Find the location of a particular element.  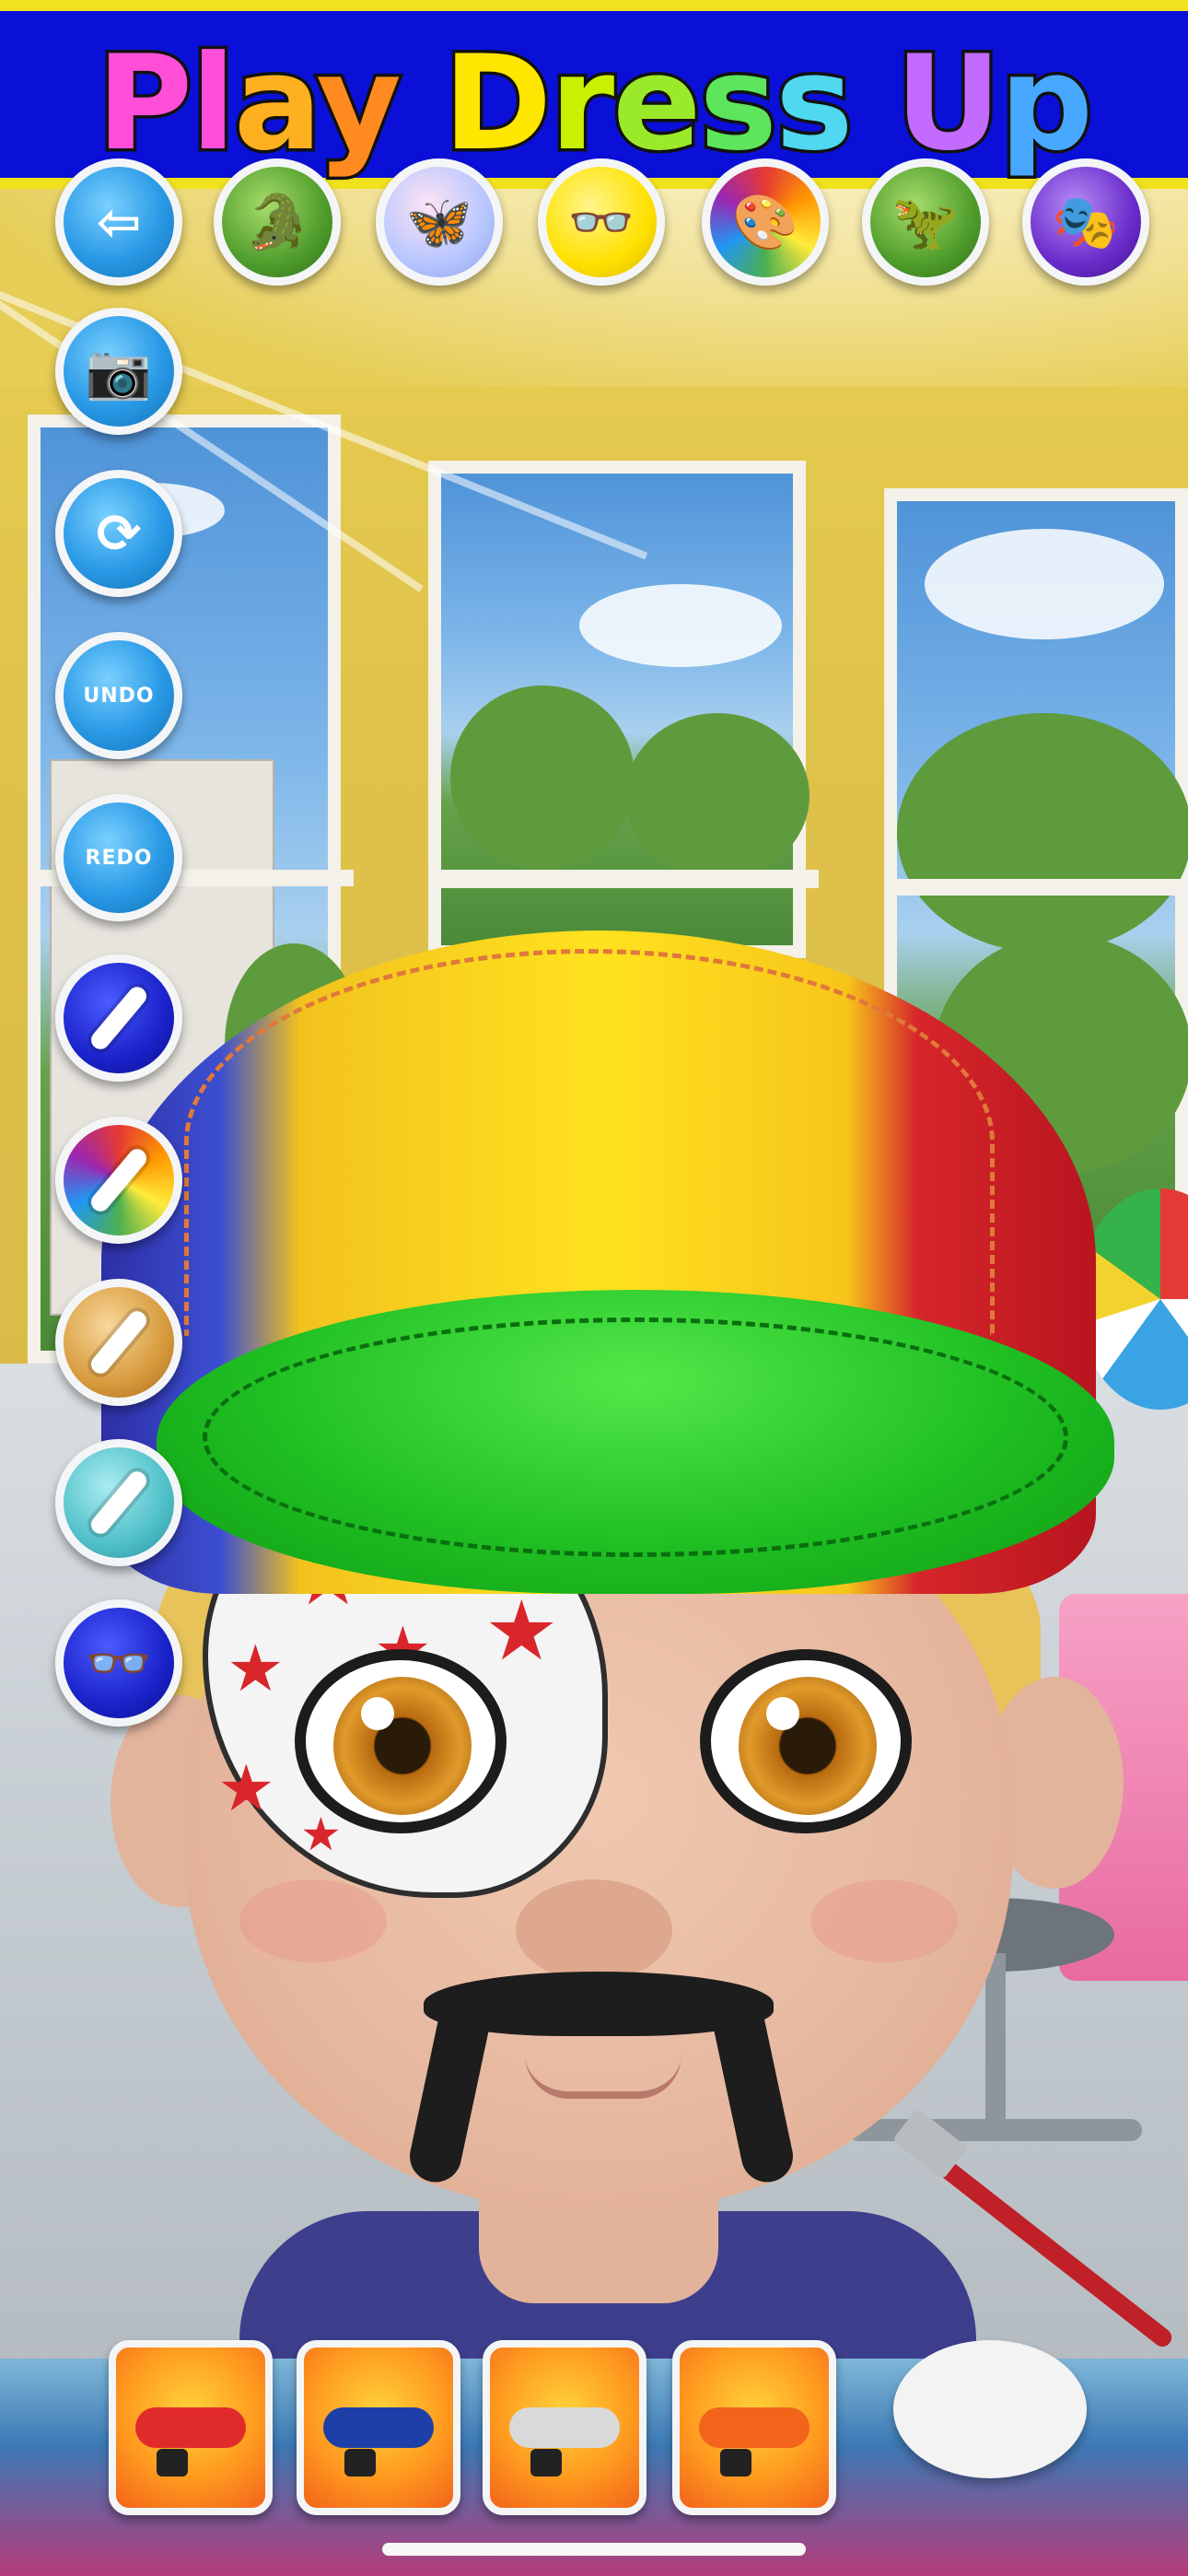

crocodile-icon: 🐊 is located at coordinates (277, 222).